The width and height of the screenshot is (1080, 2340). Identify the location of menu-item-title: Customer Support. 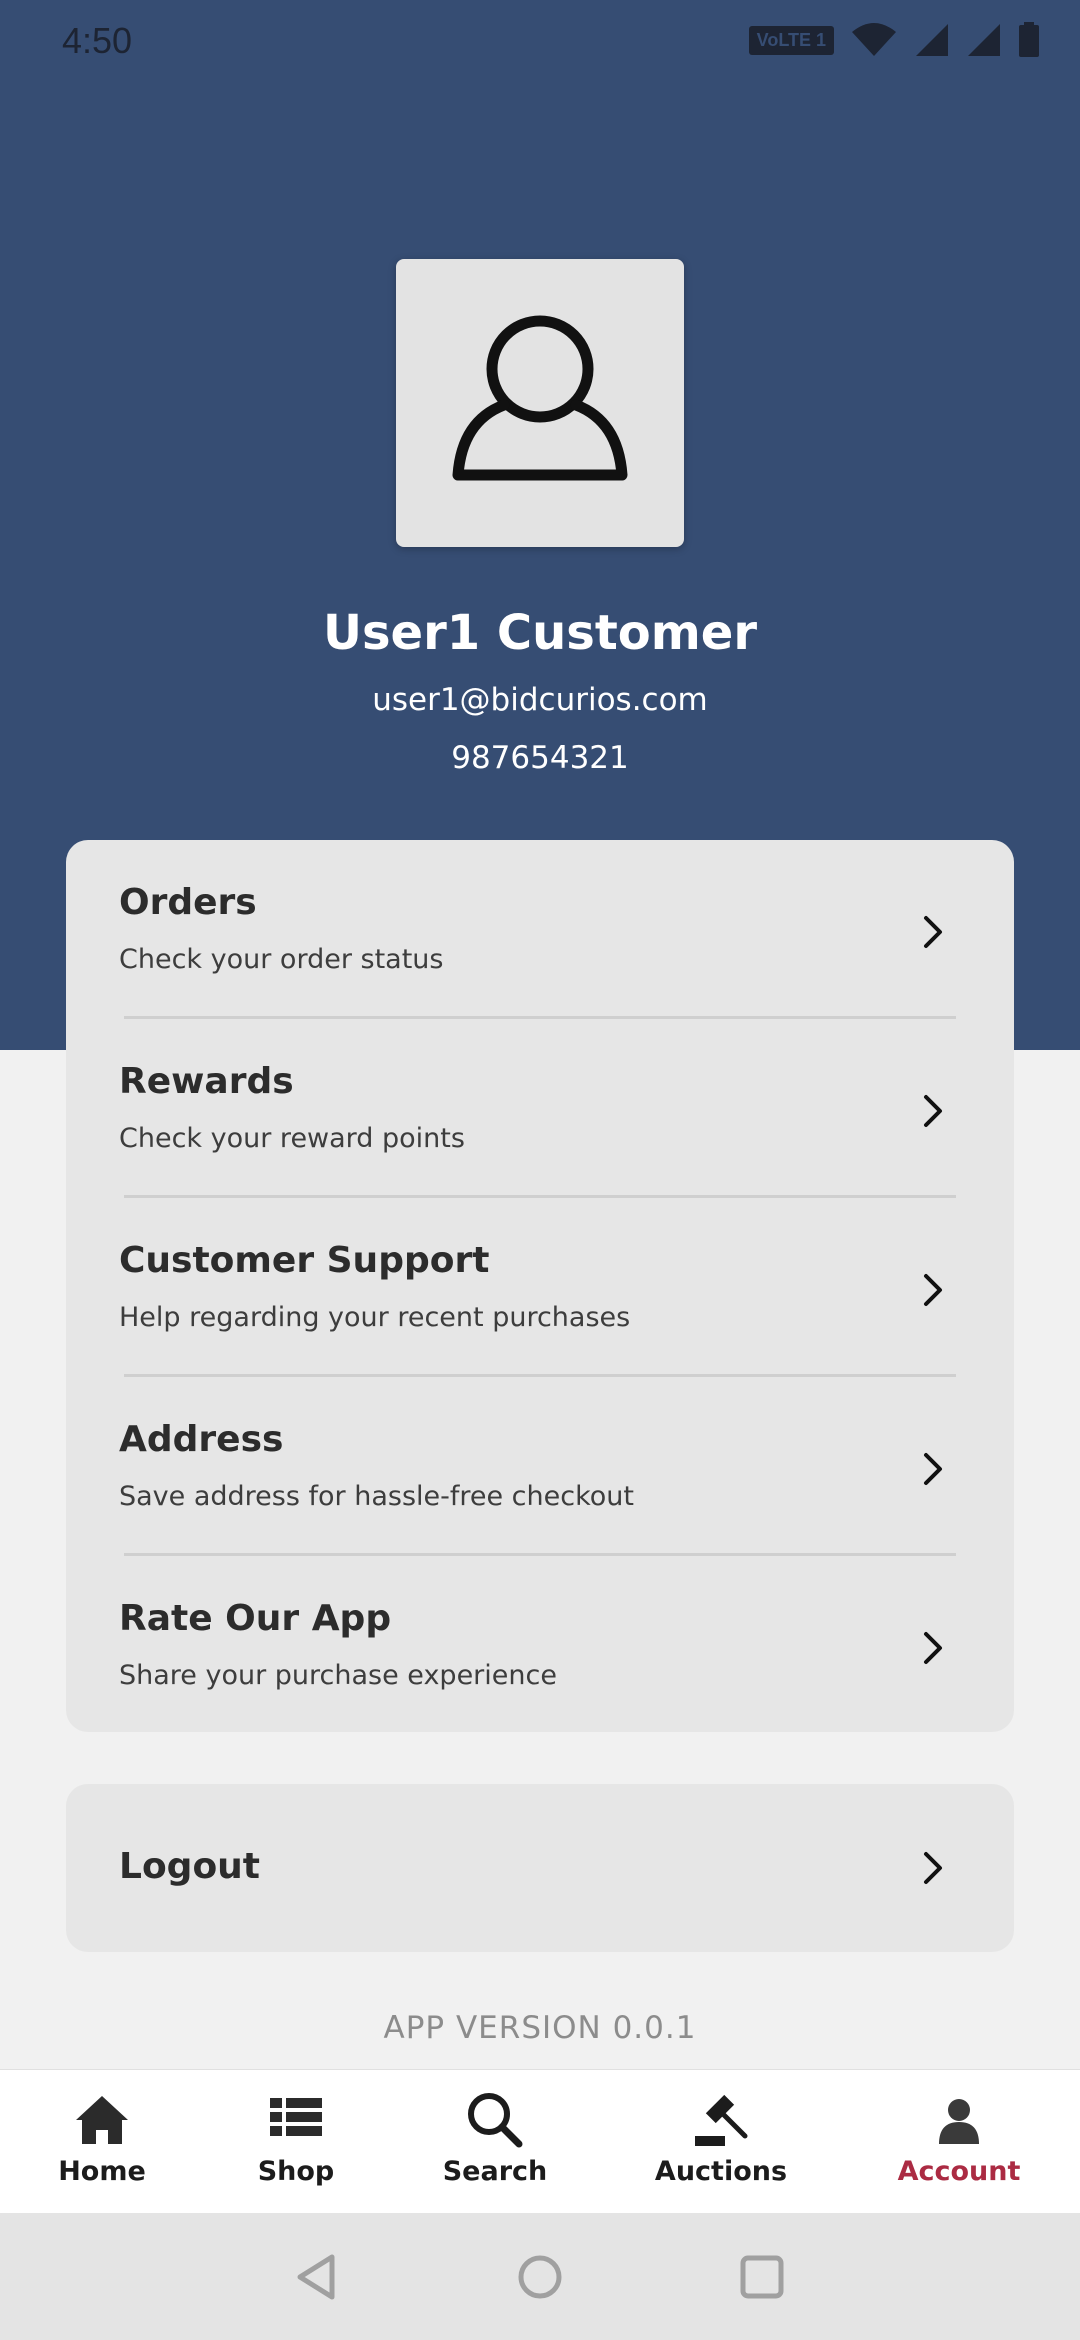
(304, 1260).